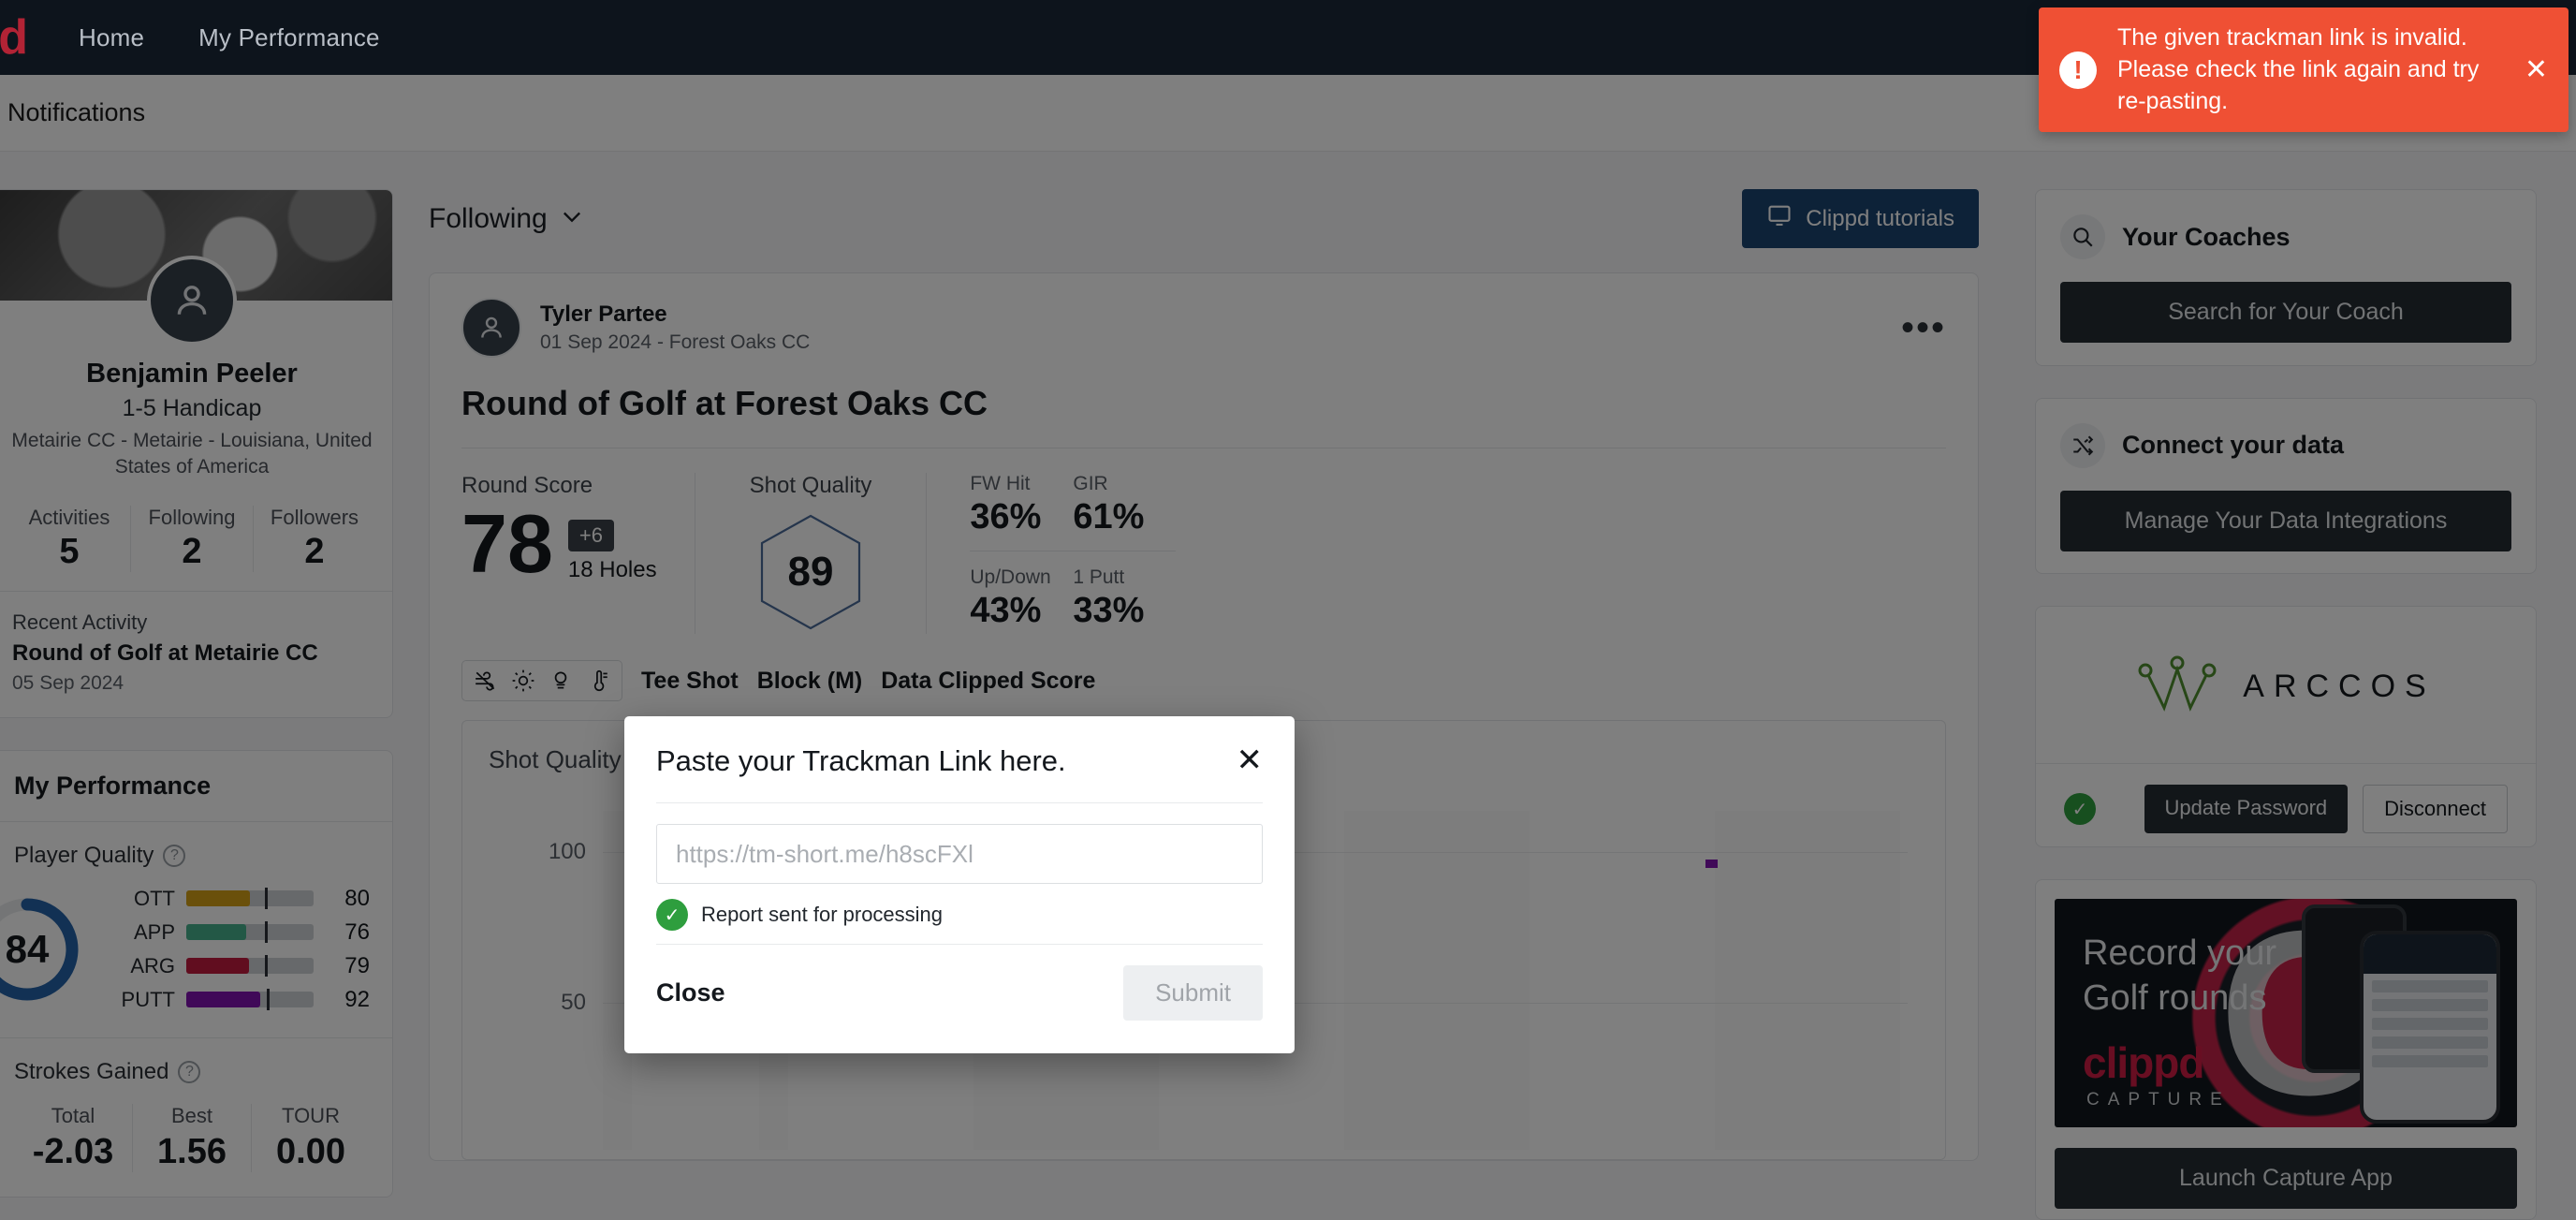 This screenshot has height=1220, width=2576. What do you see at coordinates (14, 37) in the screenshot?
I see `brand-mark: d` at bounding box center [14, 37].